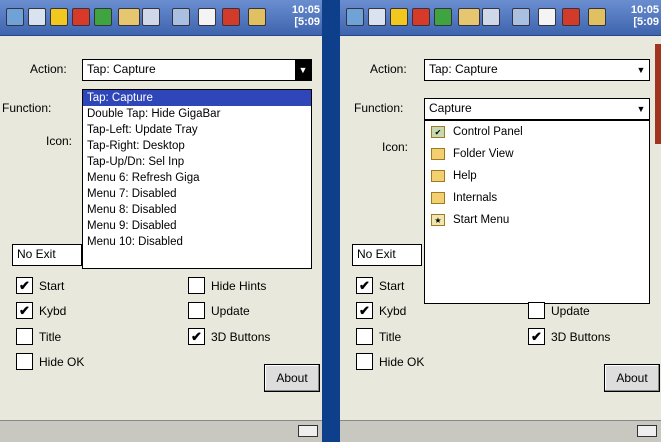 Image resolution: width=661 pixels, height=442 pixels. What do you see at coordinates (537, 109) in the screenshot?
I see `function-combo: Capture ▼` at bounding box center [537, 109].